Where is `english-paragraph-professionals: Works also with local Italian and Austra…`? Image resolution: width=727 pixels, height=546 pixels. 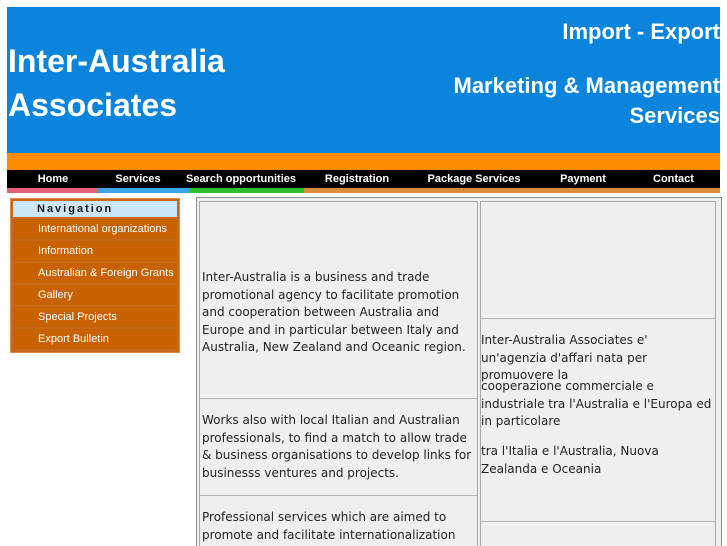 english-paragraph-professionals: Works also with local Italian and Austra… is located at coordinates (337, 446).